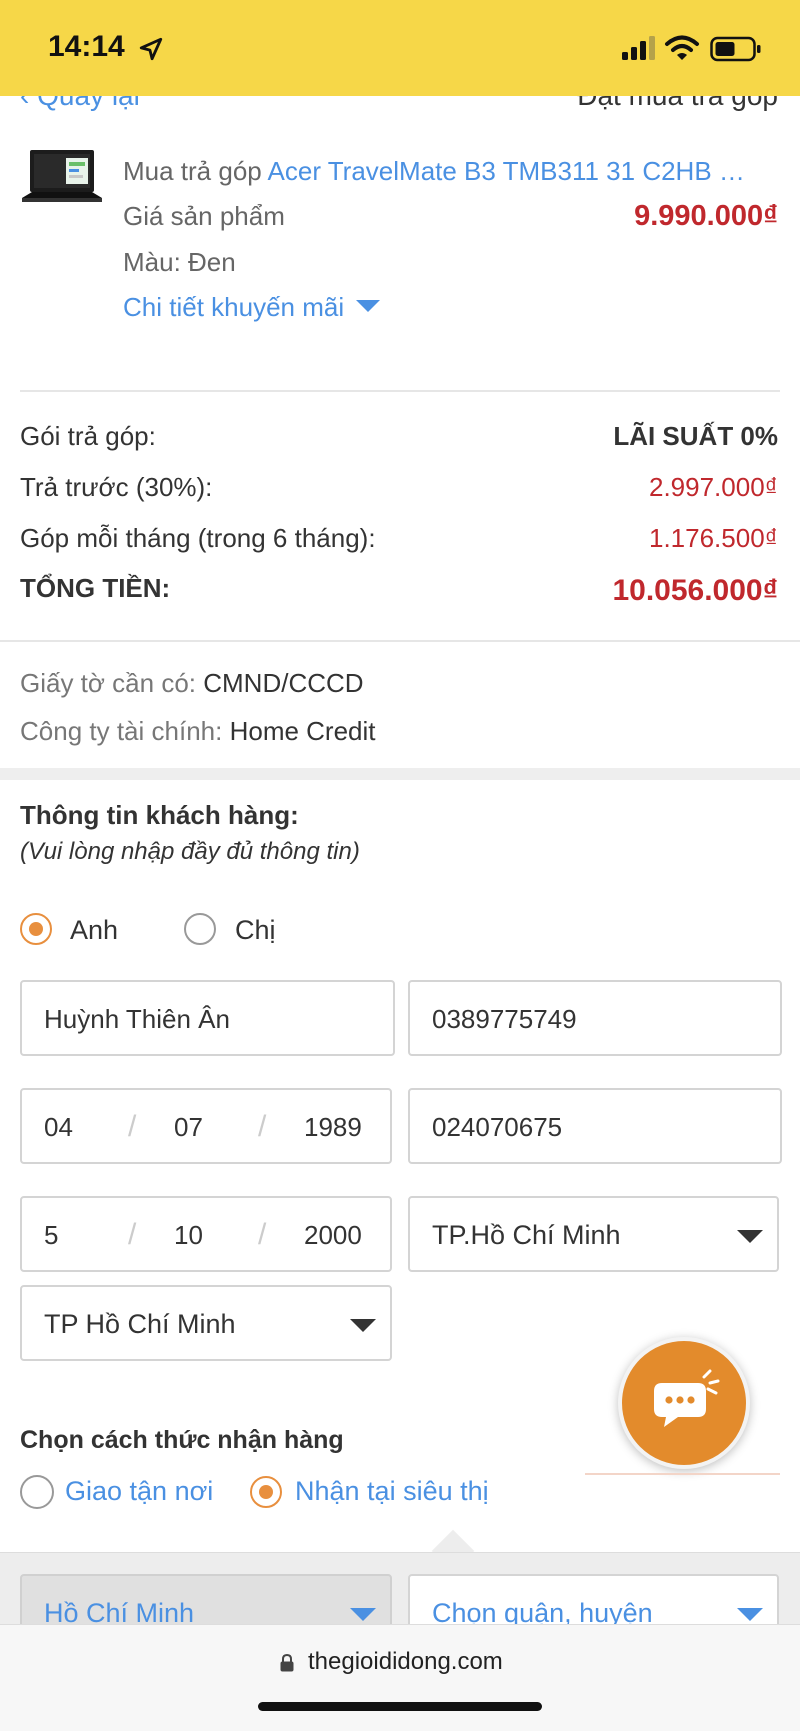 The height and width of the screenshot is (1731, 800). What do you see at coordinates (333, 1127) in the screenshot?
I see `birth-year-value: 1989` at bounding box center [333, 1127].